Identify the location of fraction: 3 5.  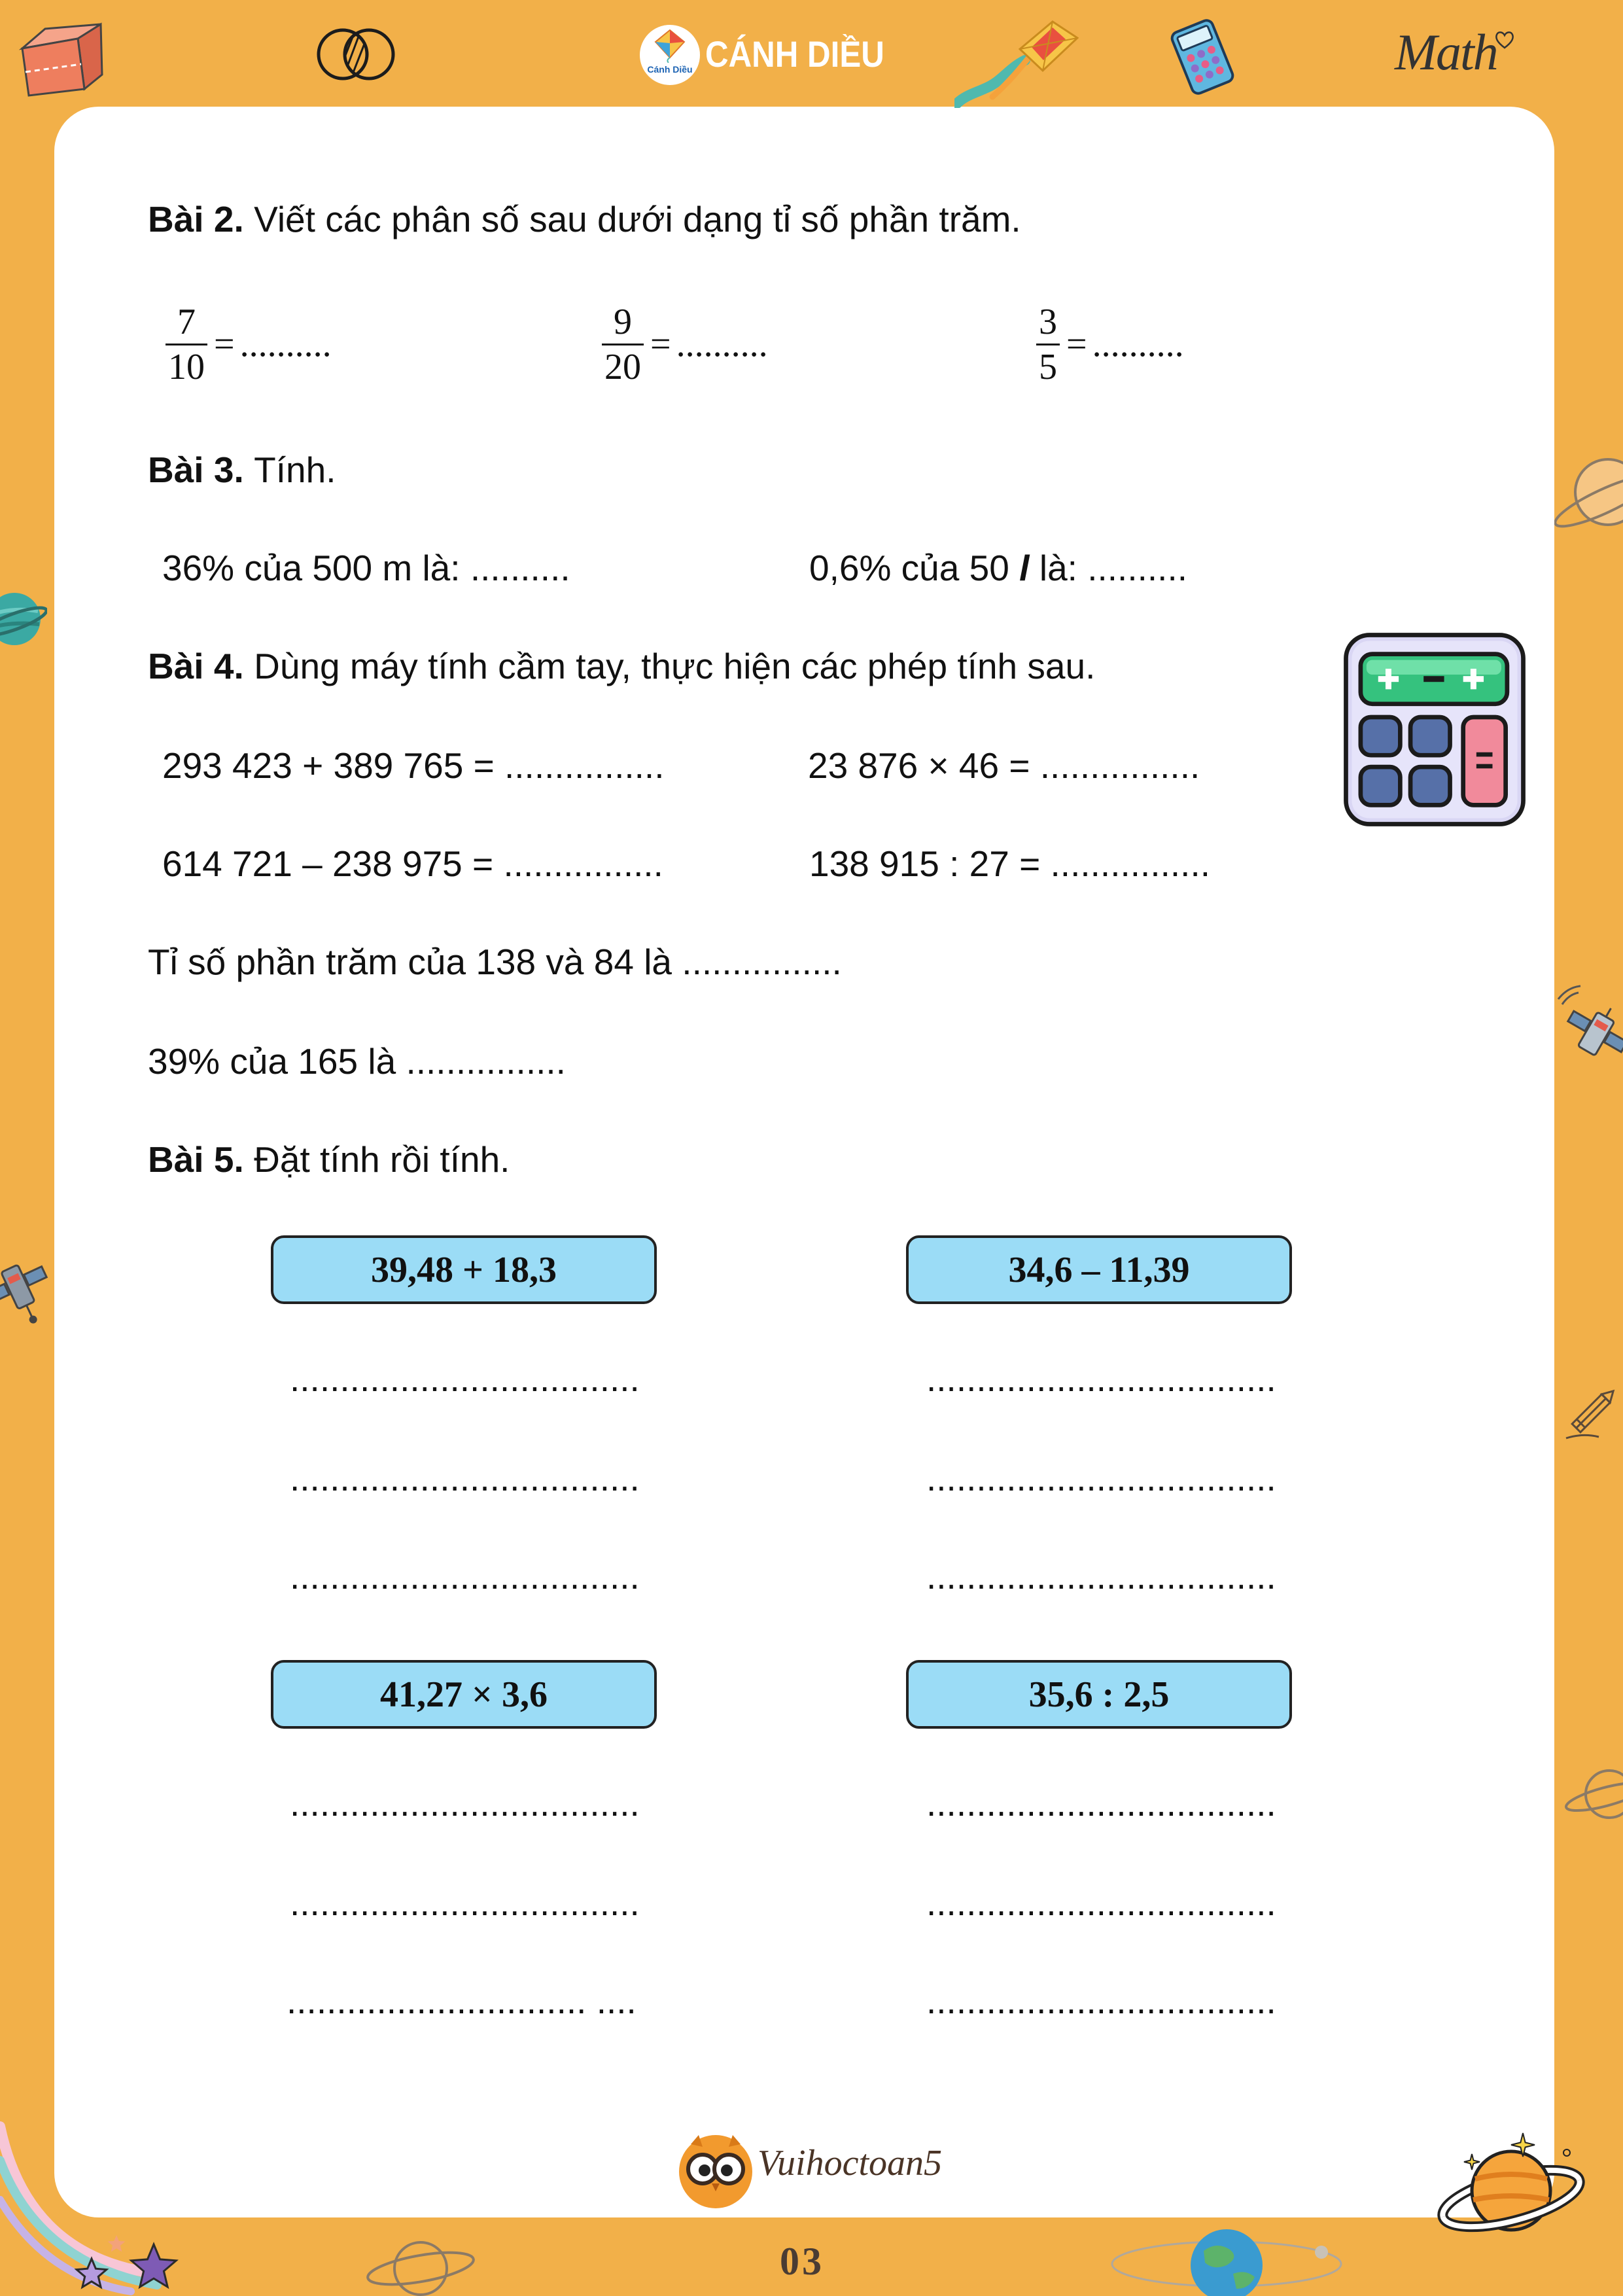
(1048, 344).